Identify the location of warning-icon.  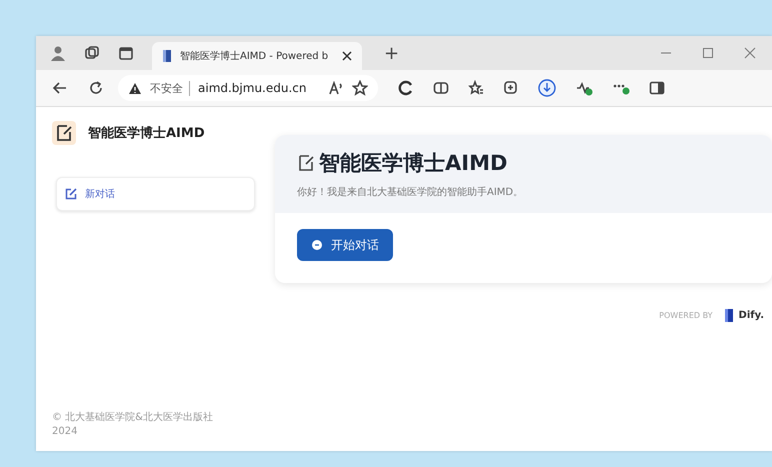
(135, 88).